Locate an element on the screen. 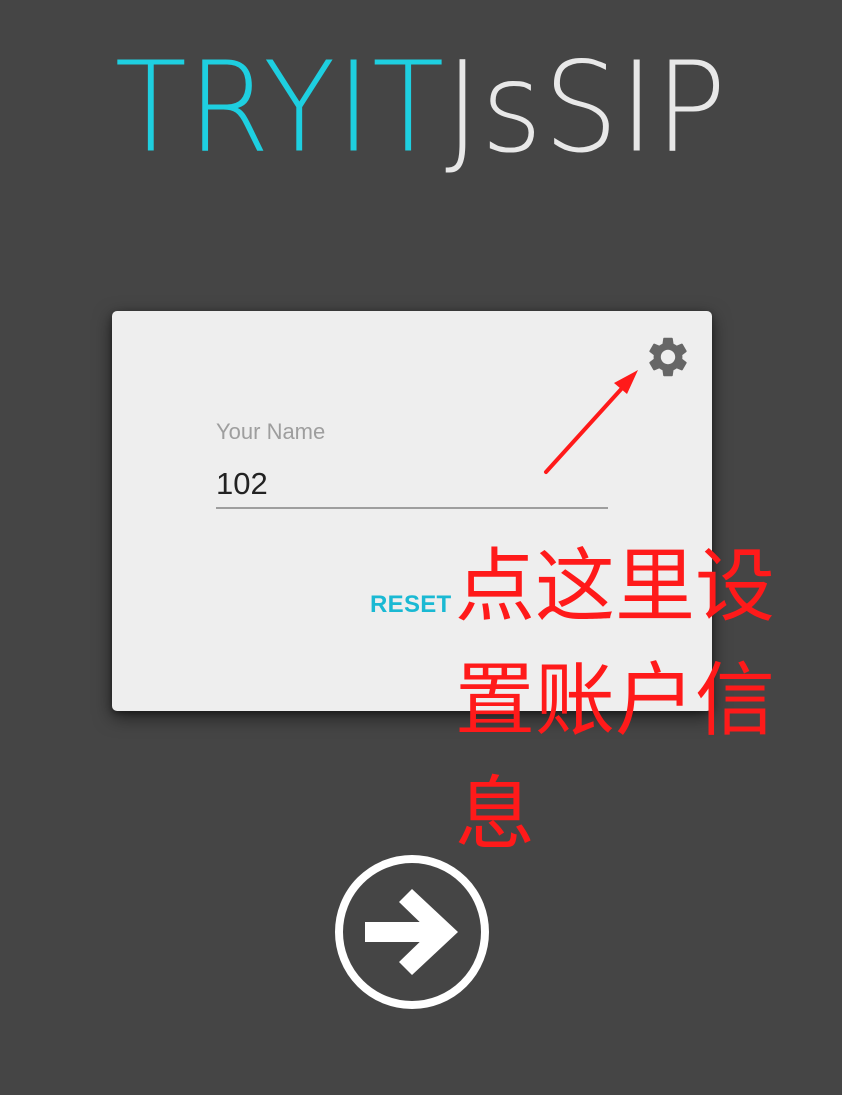 The width and height of the screenshot is (842, 1095). gear-icon is located at coordinates (668, 357).